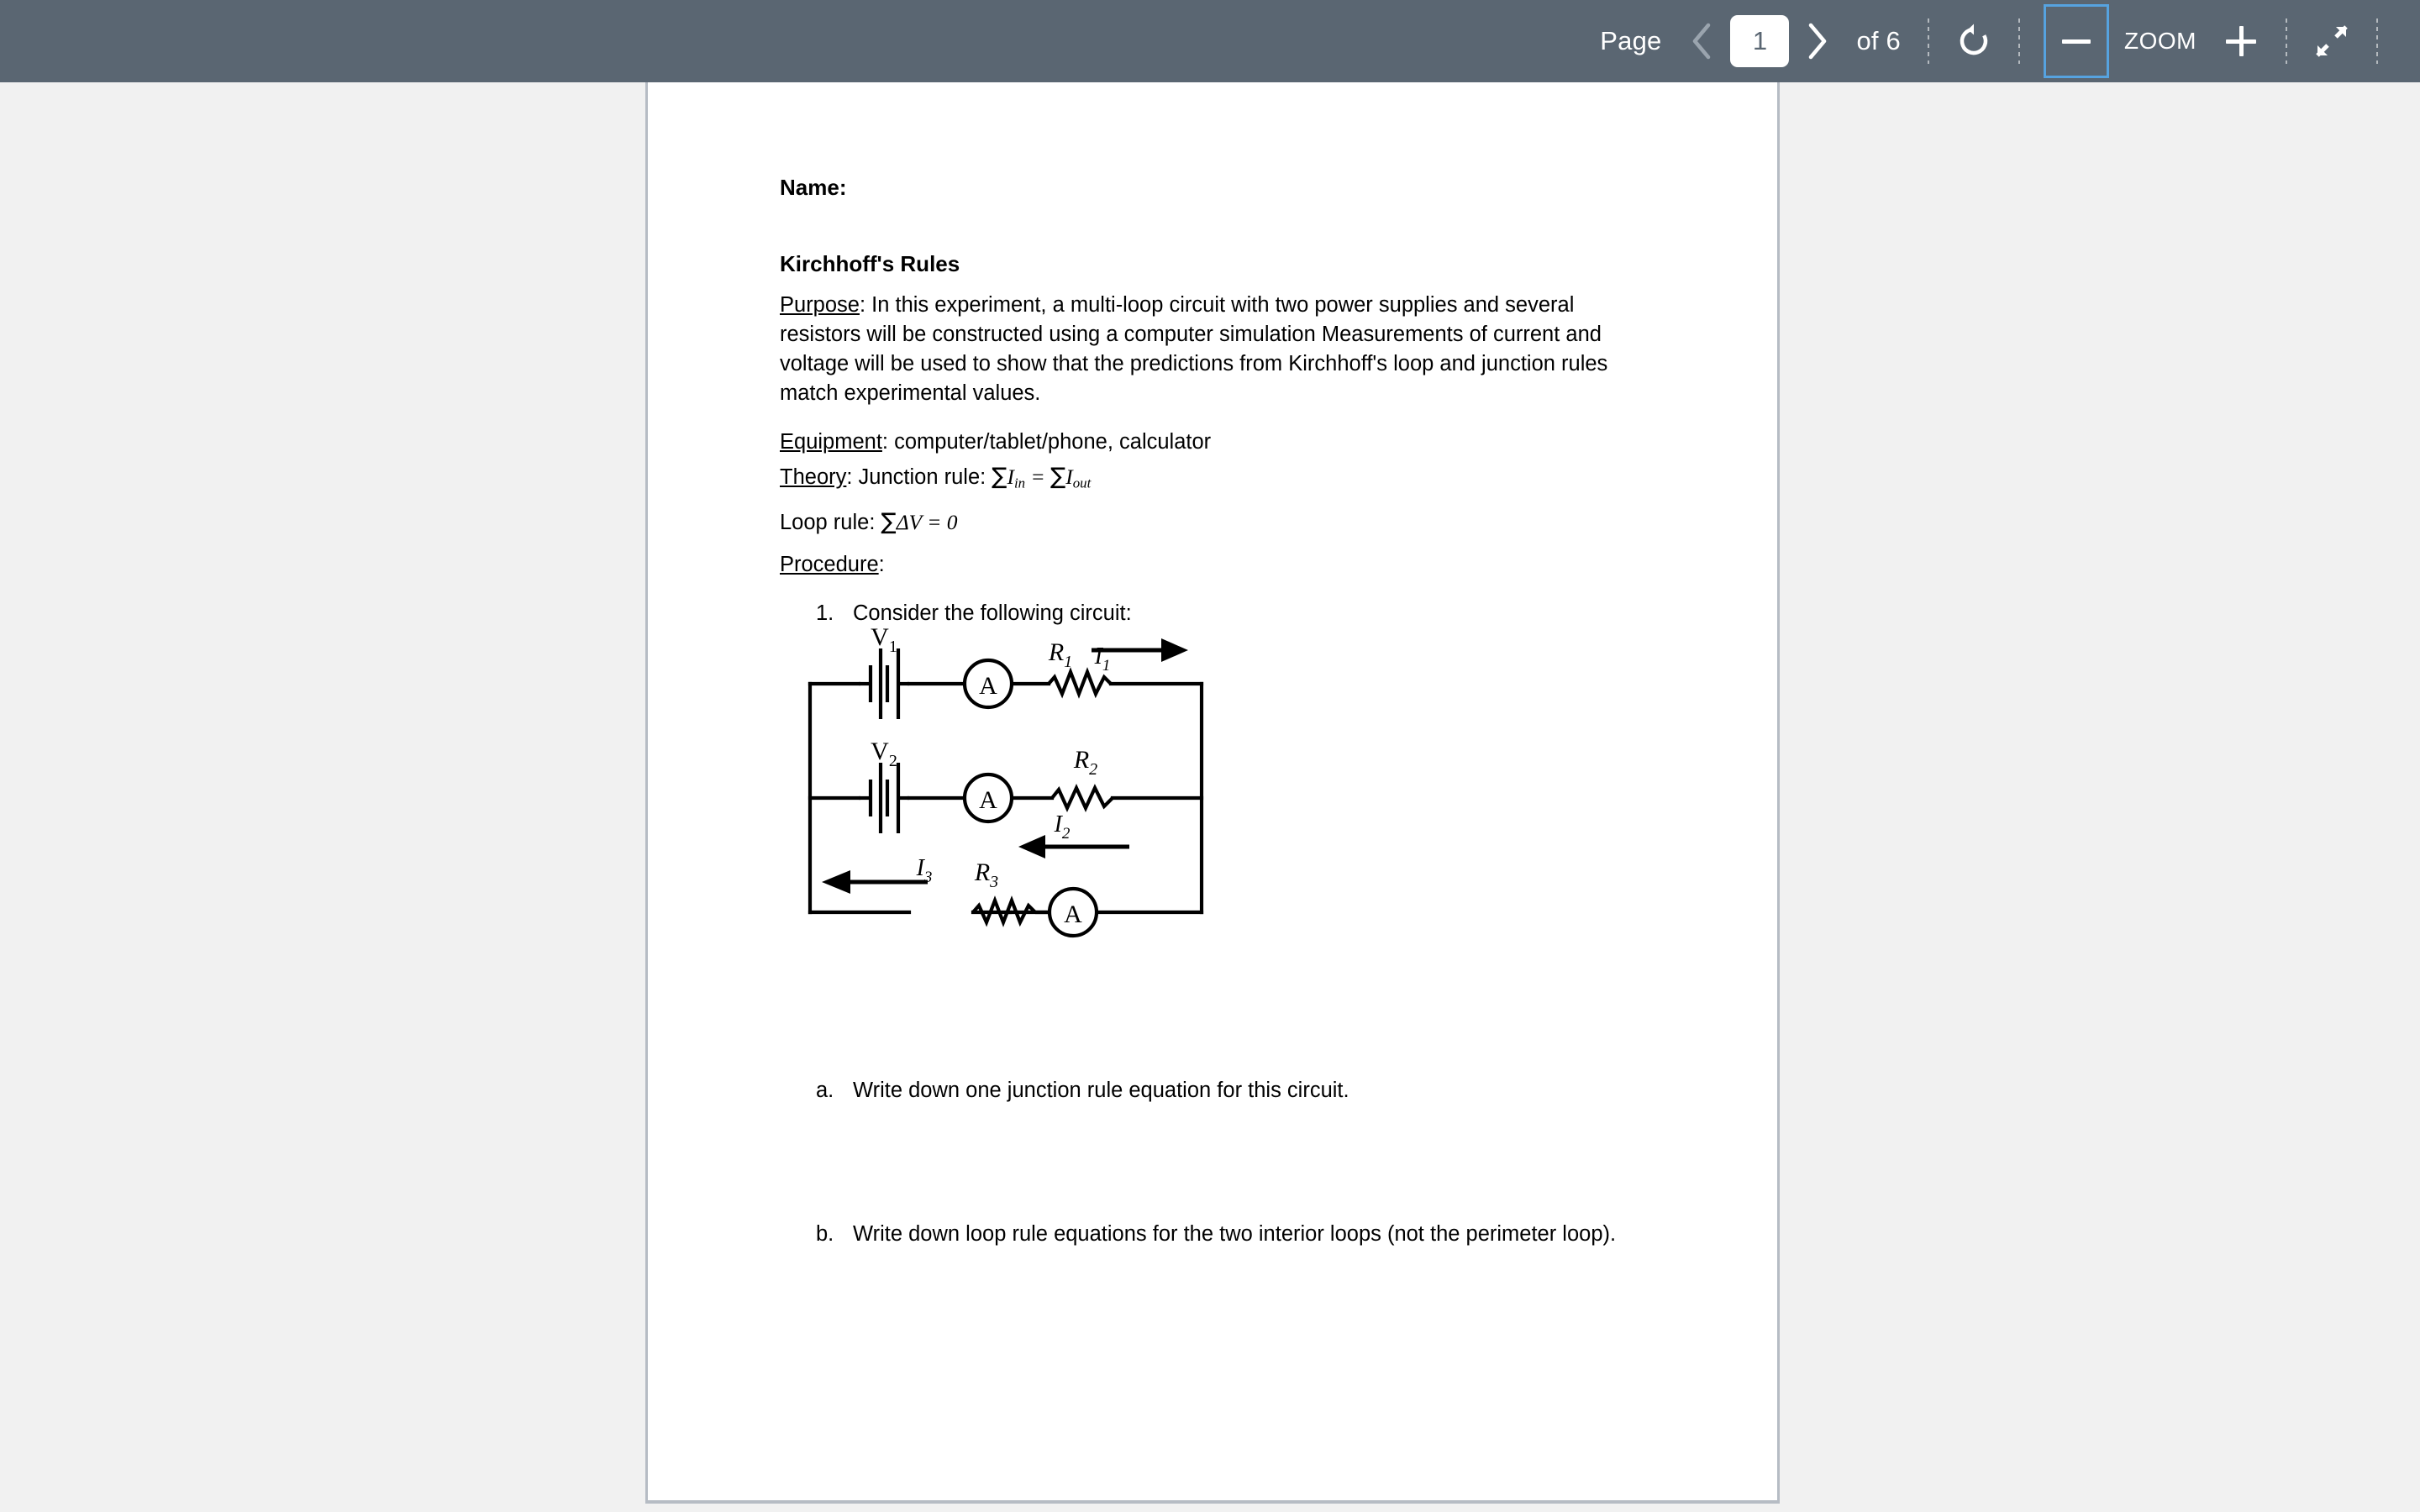 The height and width of the screenshot is (1512, 2420). I want to click on junction-current-in: I, so click(1011, 477).